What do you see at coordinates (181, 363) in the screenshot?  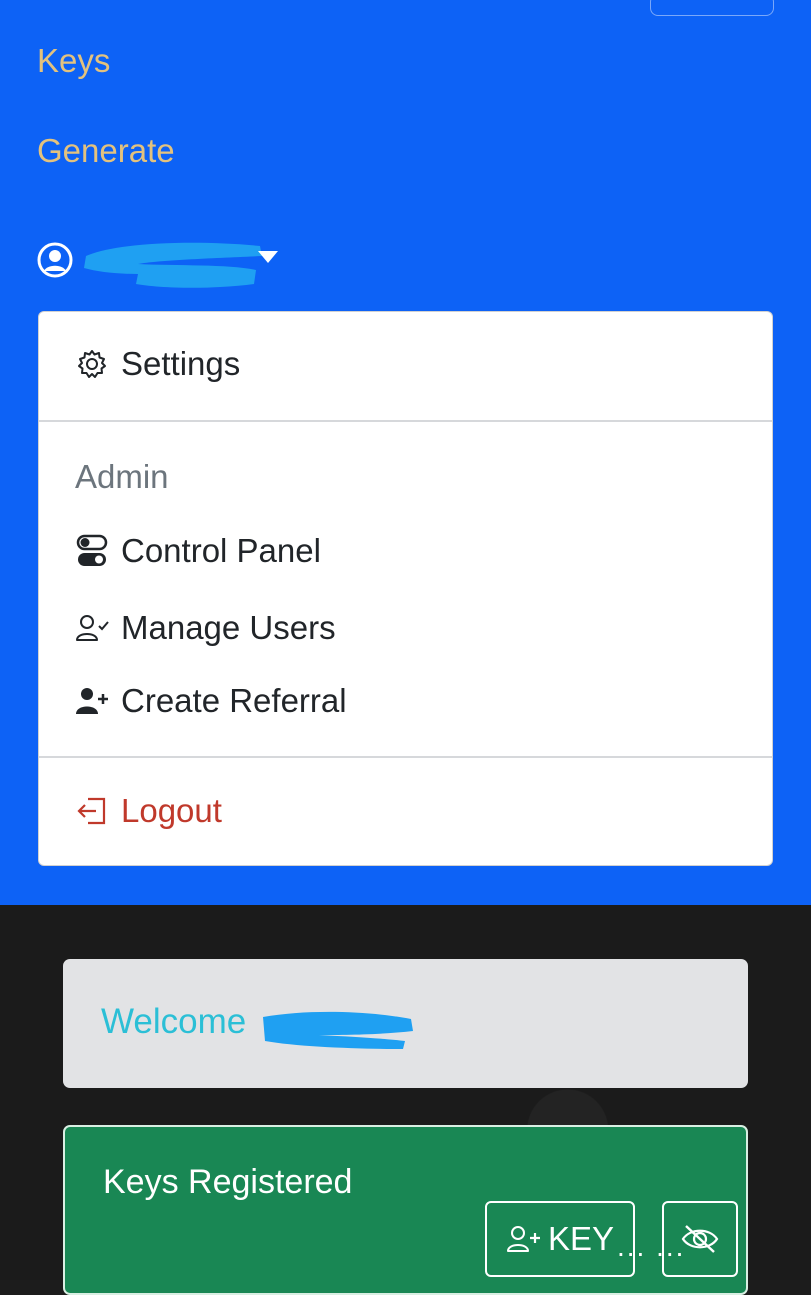 I see `menu-item-settings-label: Settings` at bounding box center [181, 363].